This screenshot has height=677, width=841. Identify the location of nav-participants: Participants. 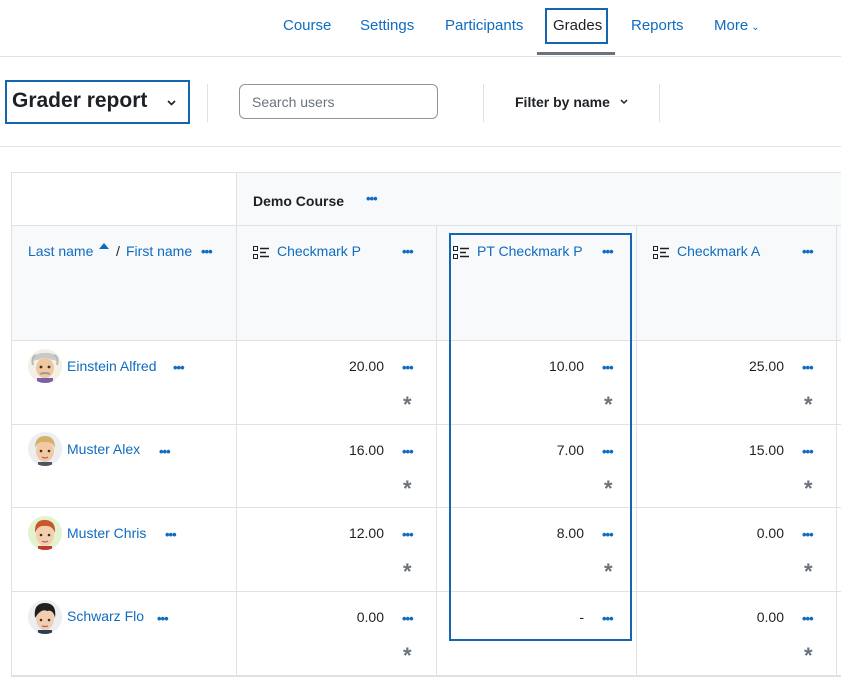
(484, 25).